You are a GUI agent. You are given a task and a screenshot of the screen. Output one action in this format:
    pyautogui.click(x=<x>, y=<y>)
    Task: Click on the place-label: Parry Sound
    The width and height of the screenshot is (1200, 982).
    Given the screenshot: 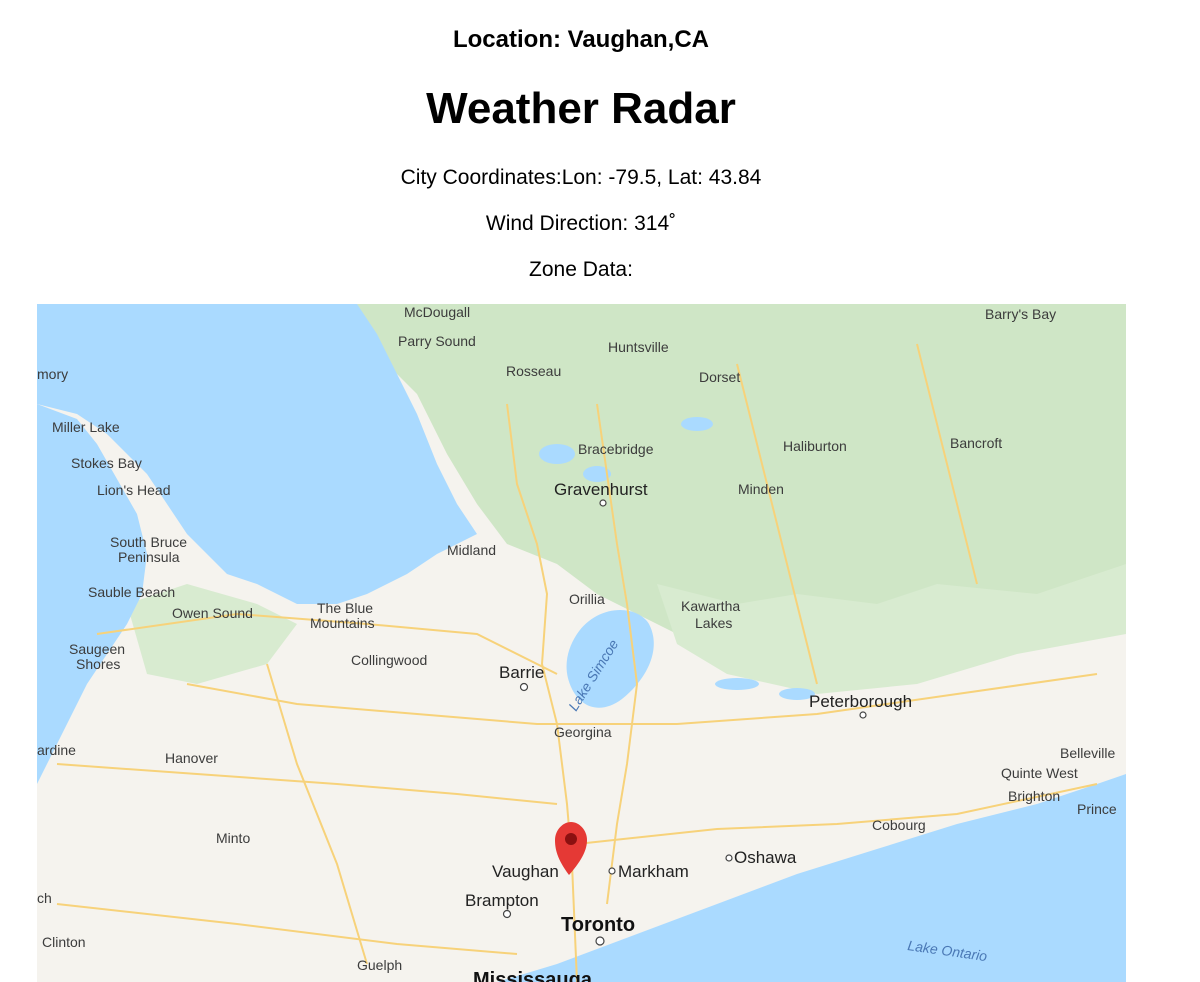 What is the action you would take?
    pyautogui.click(x=437, y=341)
    